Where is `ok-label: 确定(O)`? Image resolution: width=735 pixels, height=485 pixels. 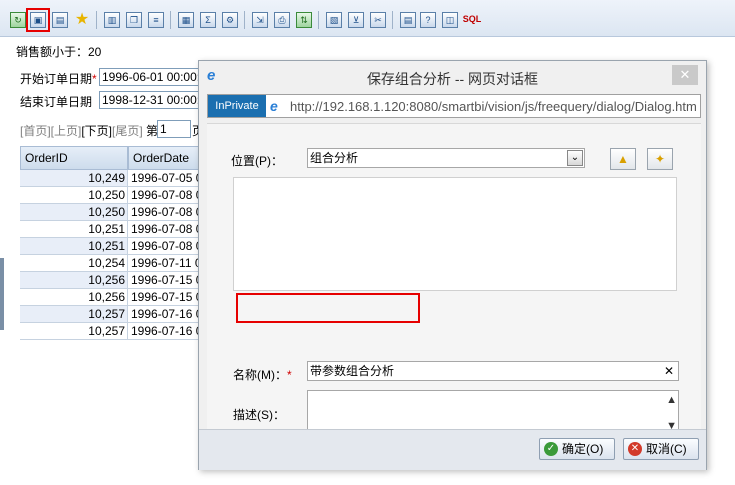
ok-label: 确定(O) is located at coordinates (583, 449).